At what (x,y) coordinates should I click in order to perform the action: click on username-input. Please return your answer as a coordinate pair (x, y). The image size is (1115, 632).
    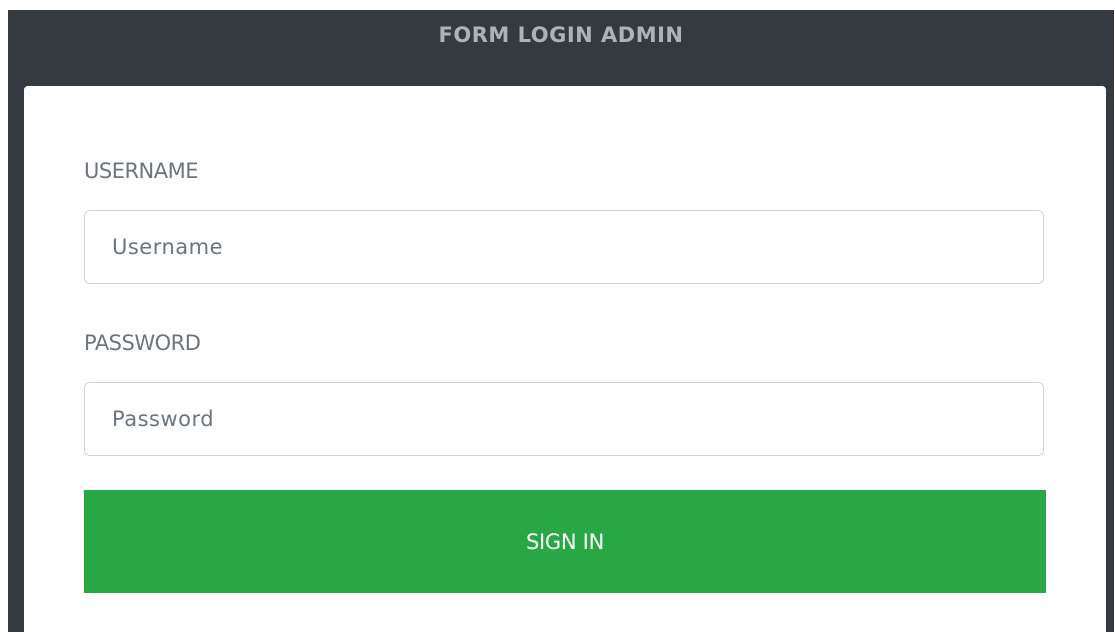
    Looking at the image, I should click on (564, 247).